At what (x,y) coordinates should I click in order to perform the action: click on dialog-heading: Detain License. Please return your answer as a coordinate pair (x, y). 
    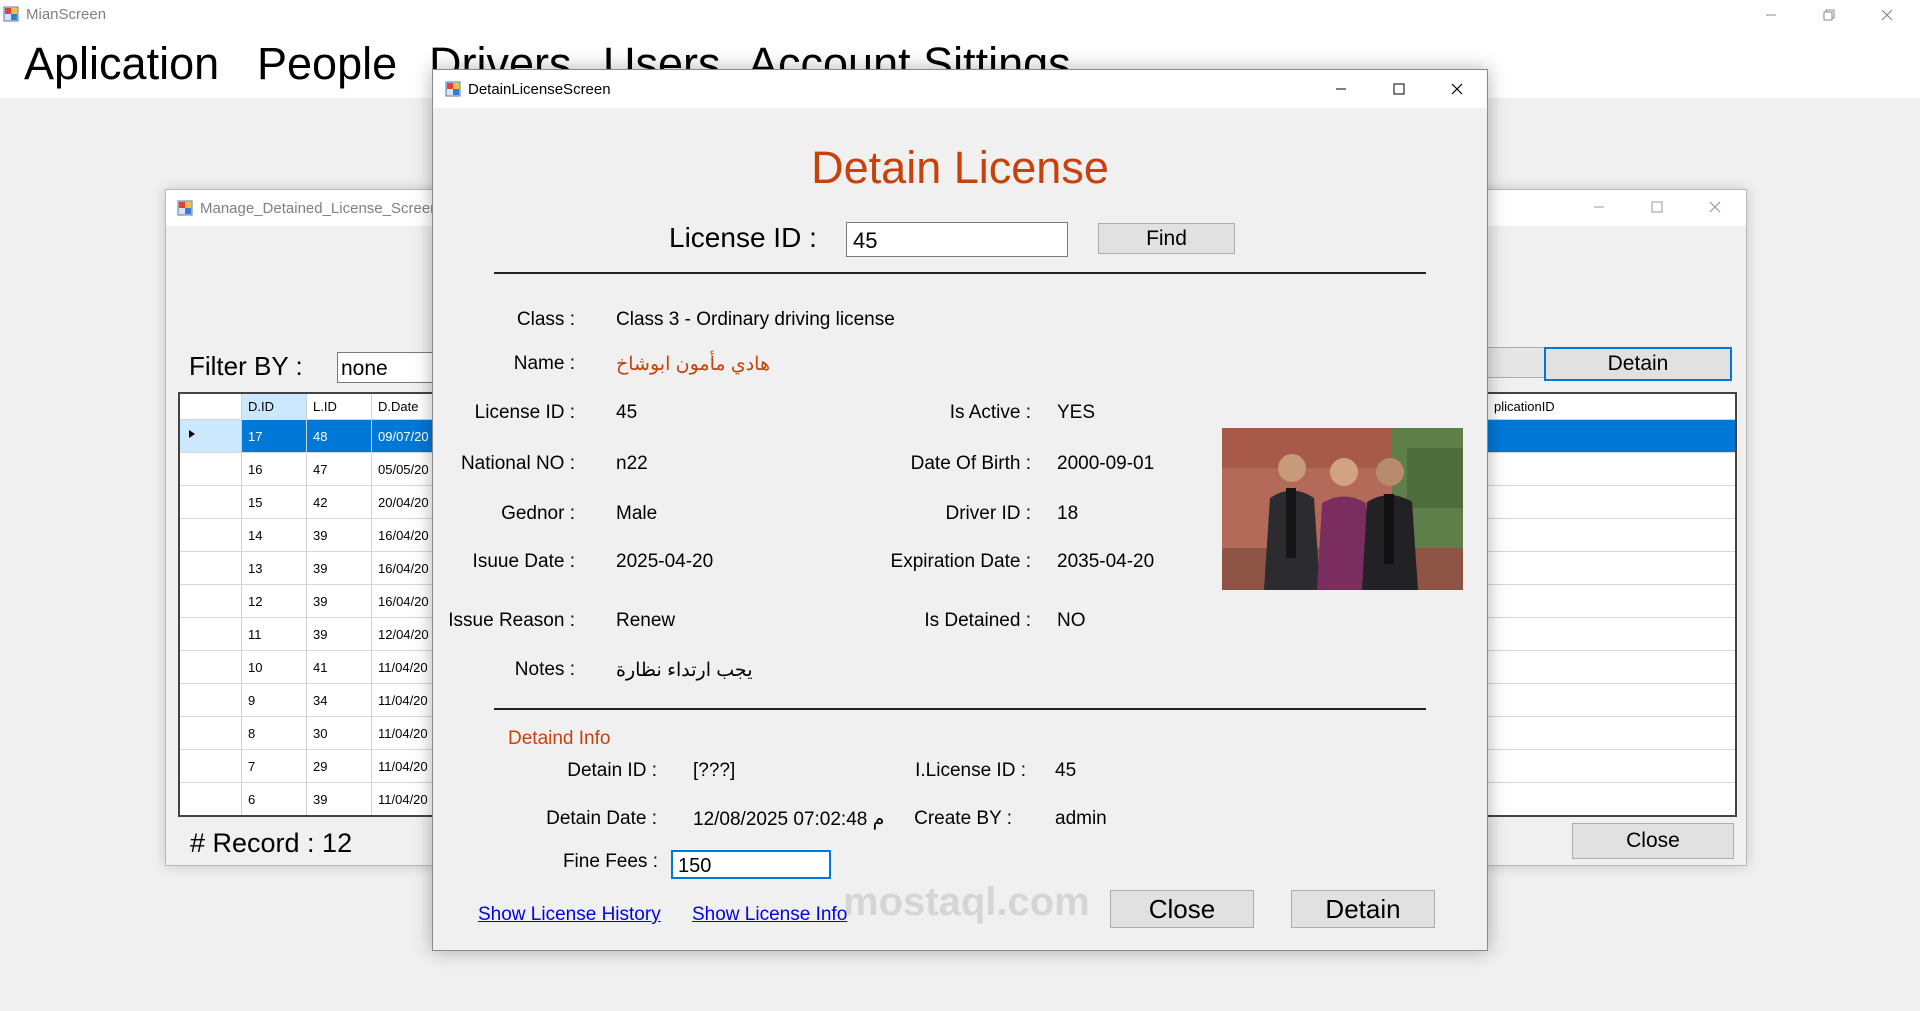
    Looking at the image, I should click on (960, 167).